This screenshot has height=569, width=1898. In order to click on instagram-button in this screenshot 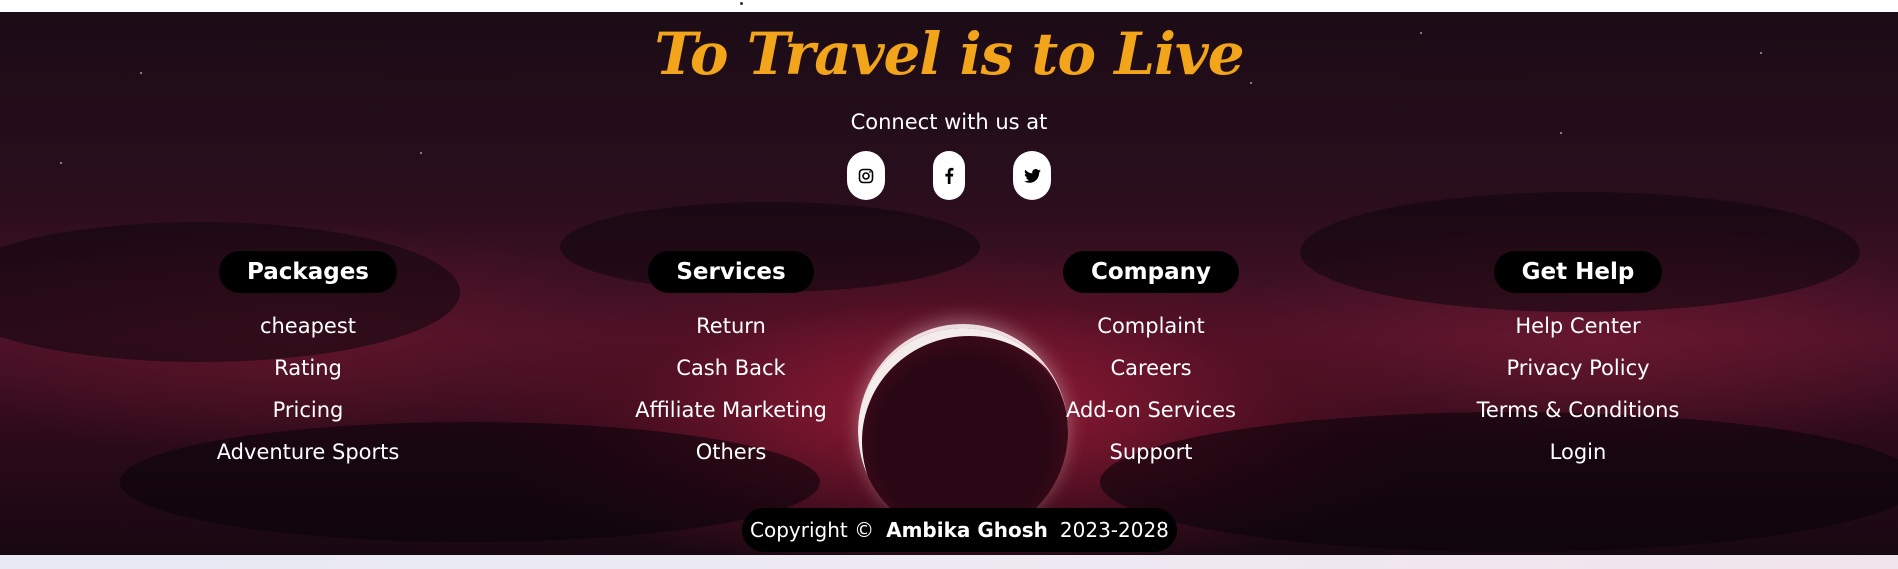, I will do `click(866, 175)`.